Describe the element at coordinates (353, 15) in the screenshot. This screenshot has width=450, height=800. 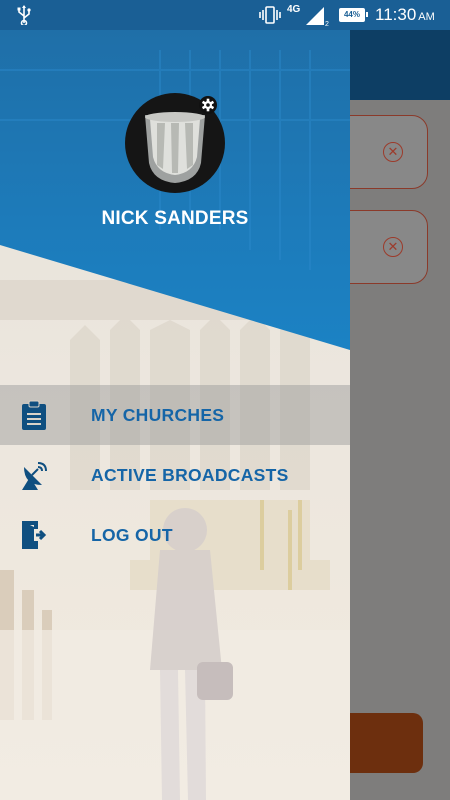
I see `battery-icon: 44%` at that location.